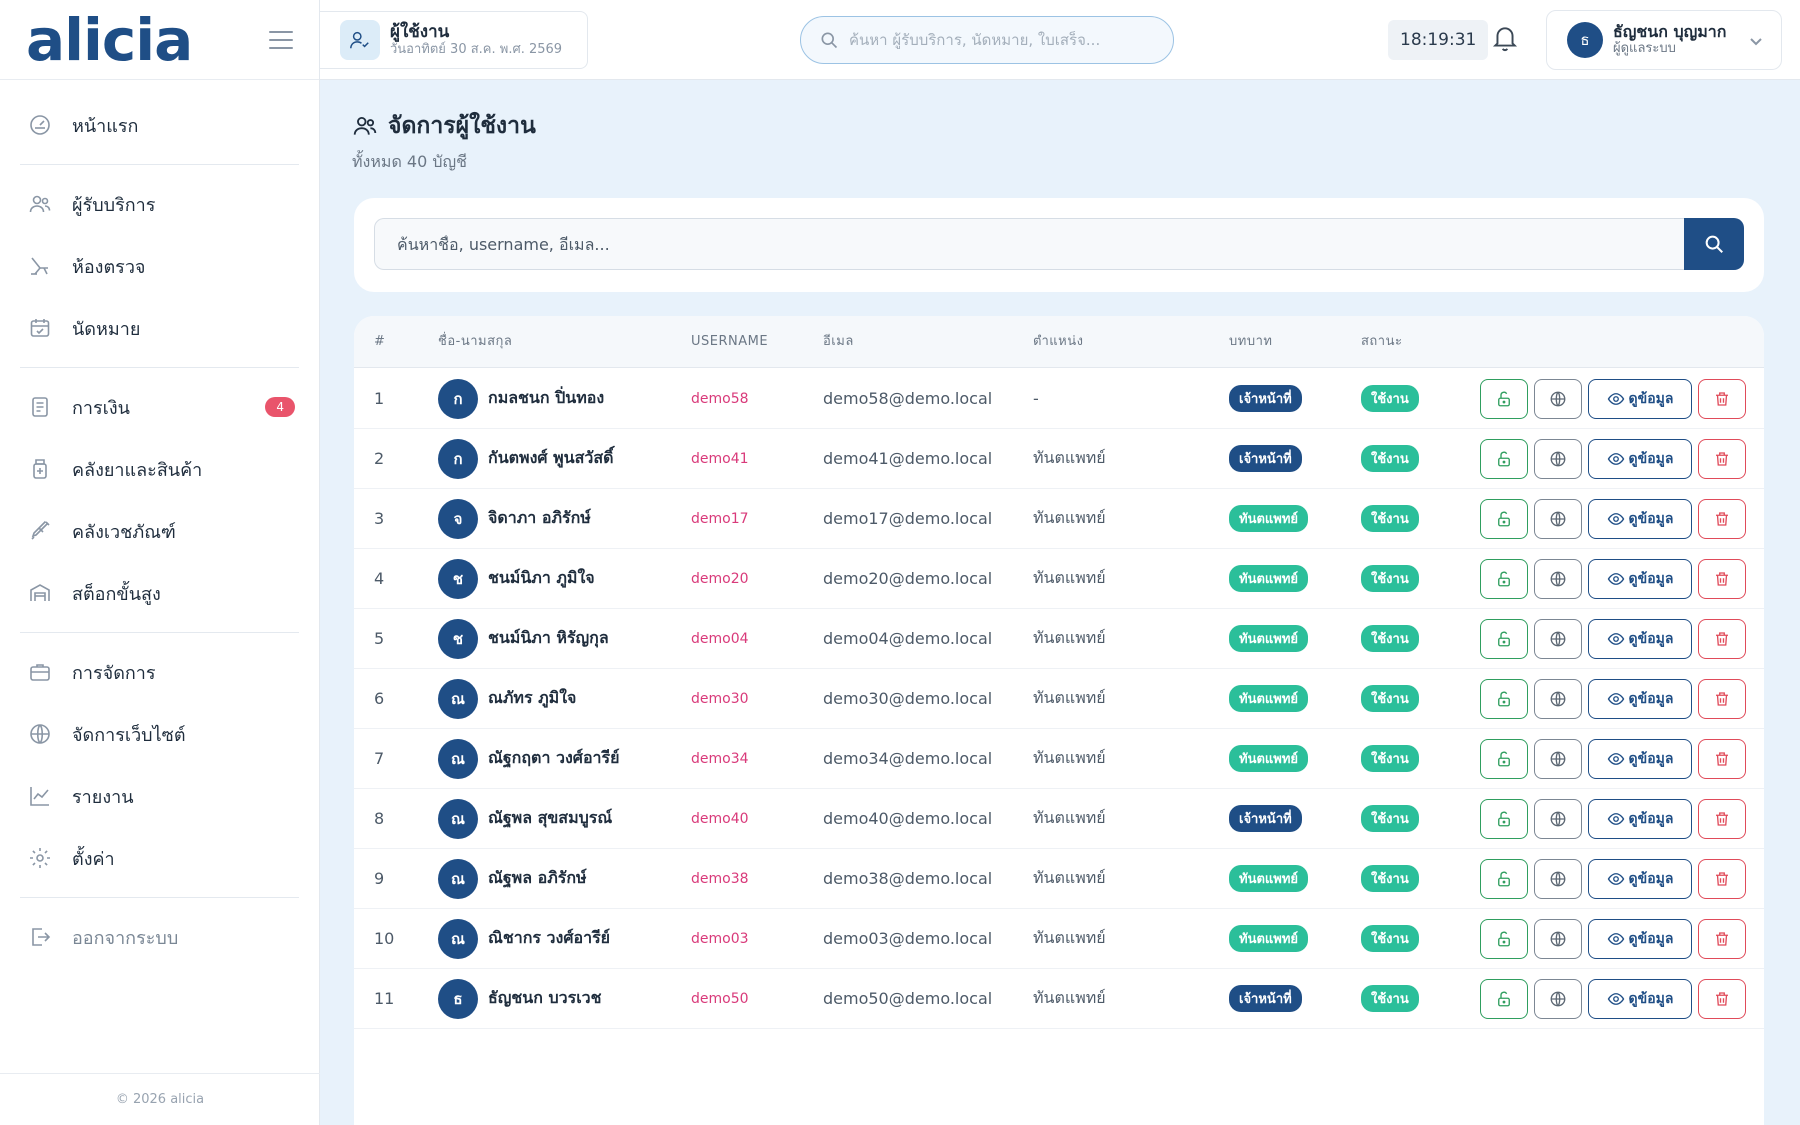 The height and width of the screenshot is (1125, 1800). What do you see at coordinates (999, 40) in the screenshot?
I see `global-search-input` at bounding box center [999, 40].